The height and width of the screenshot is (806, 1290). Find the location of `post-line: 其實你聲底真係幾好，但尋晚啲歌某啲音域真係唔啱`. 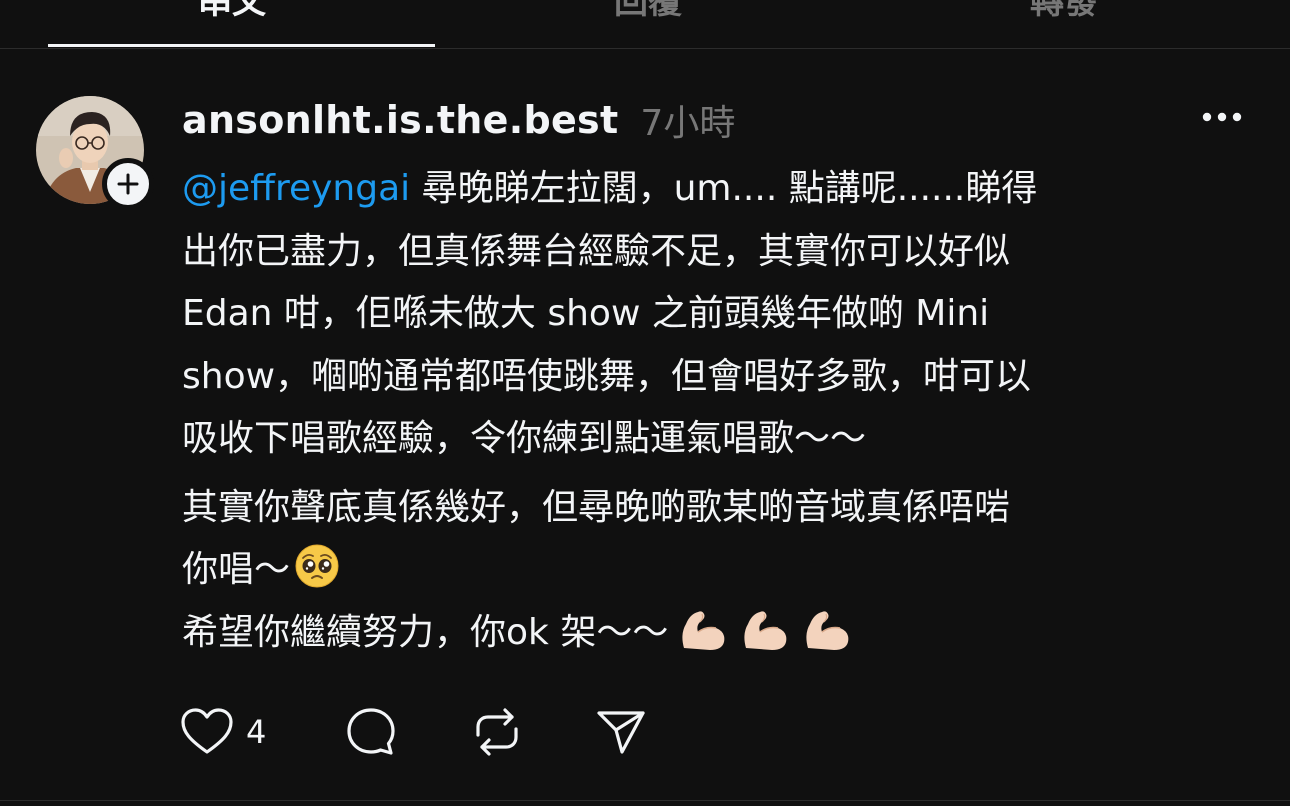

post-line: 其實你聲底真係幾好，但尋晚啲歌某啲音域真係唔啱 is located at coordinates (596, 507).